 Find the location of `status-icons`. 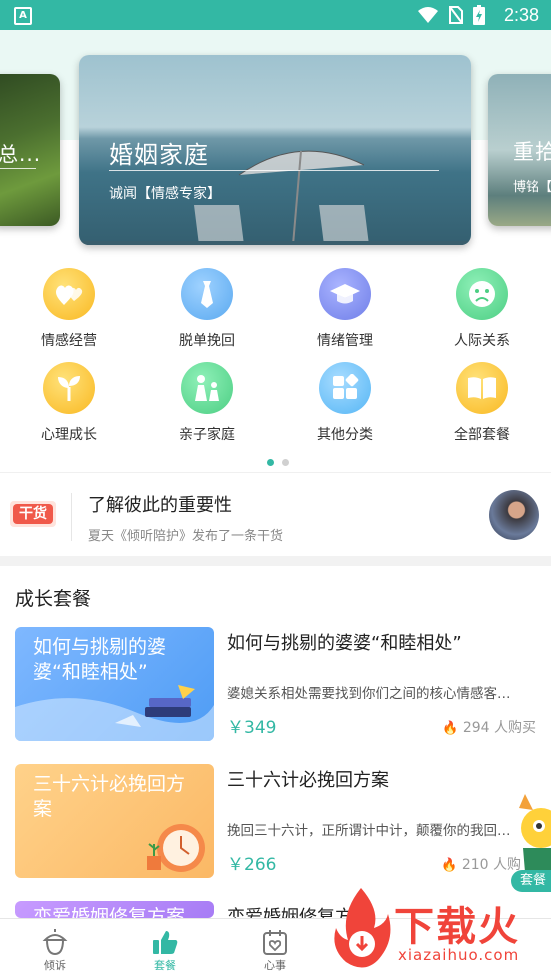

status-icons is located at coordinates (451, 15).